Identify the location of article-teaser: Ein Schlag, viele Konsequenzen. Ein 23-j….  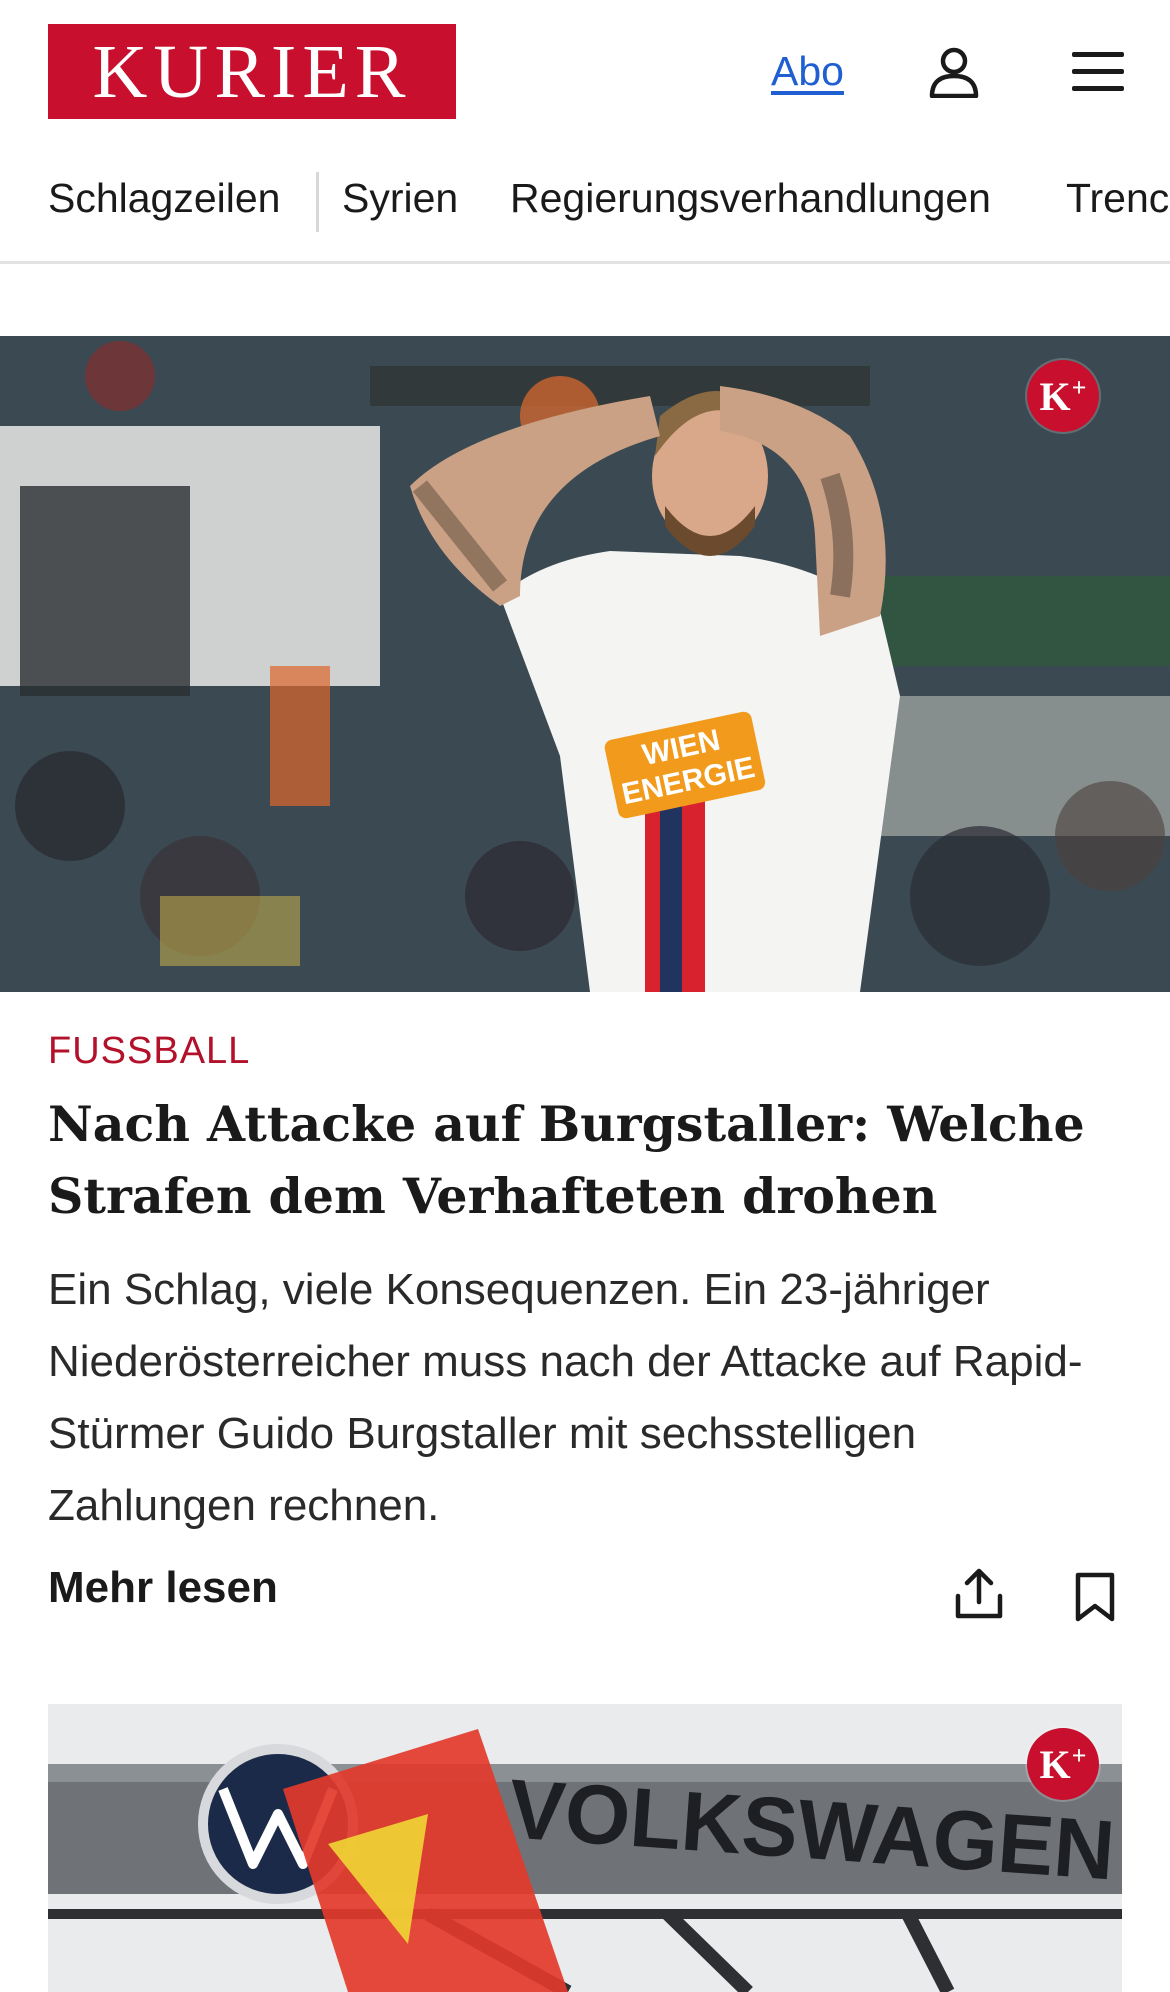
(588, 1398).